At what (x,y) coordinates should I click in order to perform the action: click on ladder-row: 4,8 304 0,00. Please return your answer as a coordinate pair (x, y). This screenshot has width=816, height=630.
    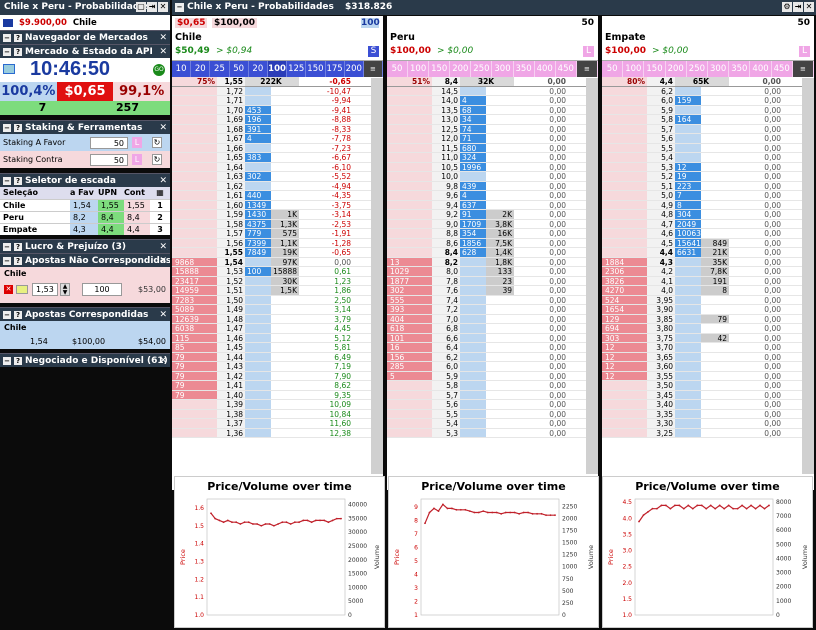
    Looking at the image, I should click on (708, 215).